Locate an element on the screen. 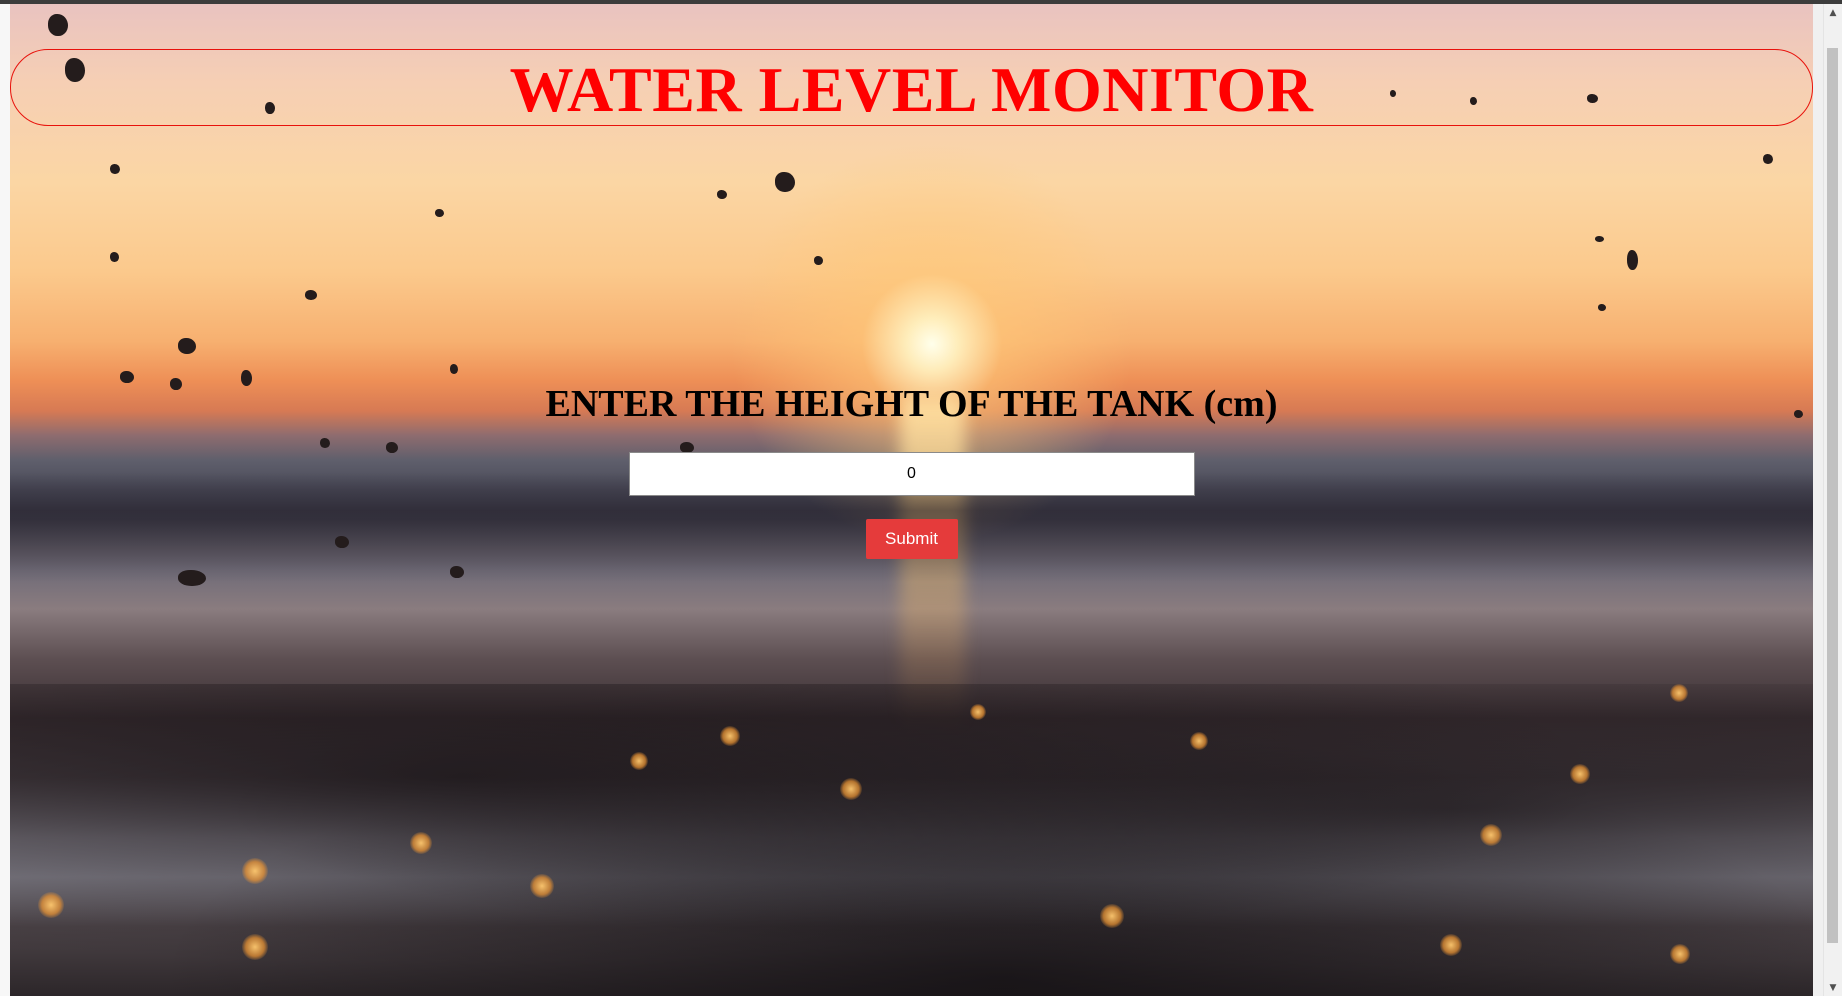 Image resolution: width=1842 pixels, height=996 pixels. page-title: WATER LEVEL MONITOR is located at coordinates (911, 89).